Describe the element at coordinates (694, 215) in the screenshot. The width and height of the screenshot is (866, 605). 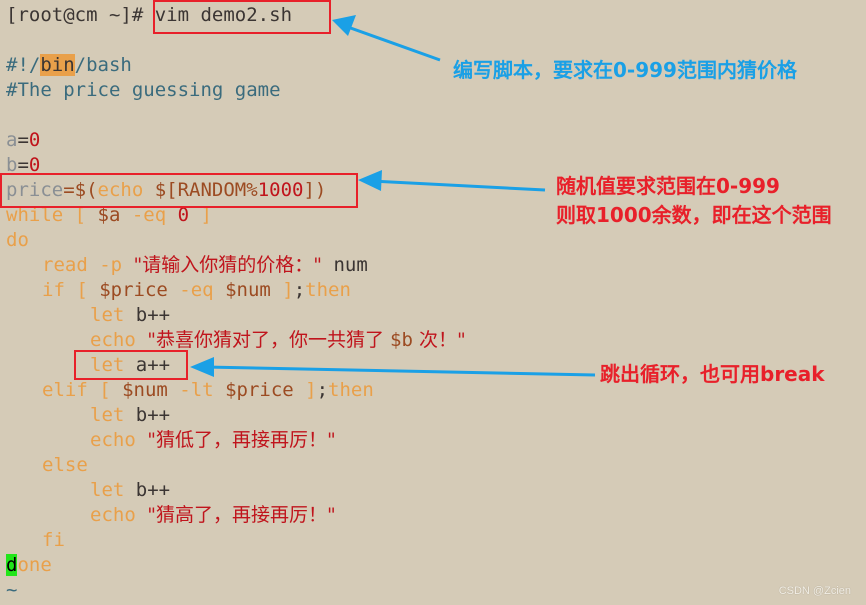
I see `annotation-note-random-2: 则取1000余数，即在这个范围` at that location.